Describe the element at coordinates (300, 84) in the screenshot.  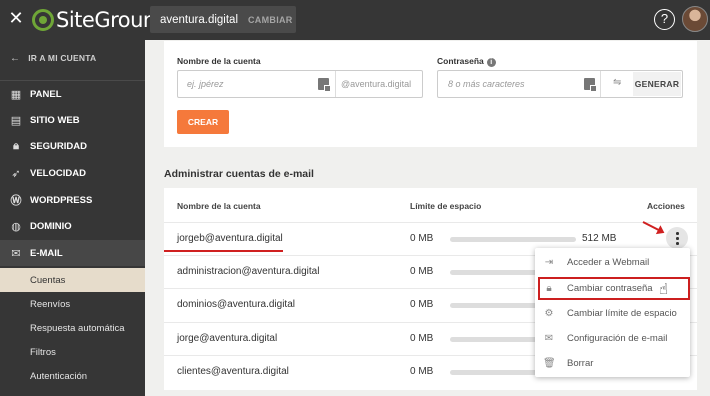
I see `account-name-field: ej. jpérez @aventura.digital` at that location.